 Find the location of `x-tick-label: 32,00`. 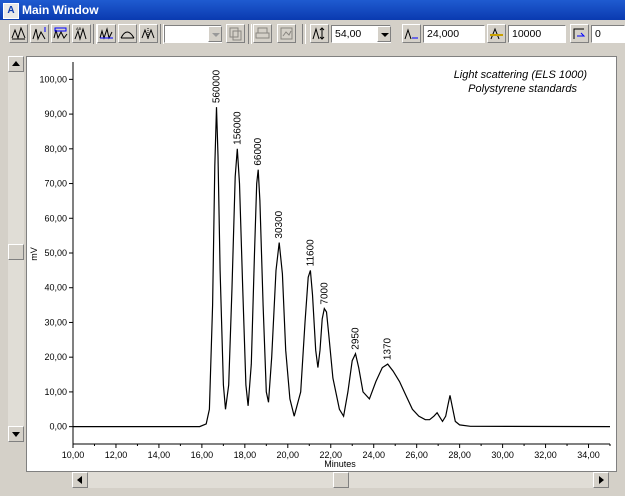

x-tick-label: 32,00 is located at coordinates (545, 455).